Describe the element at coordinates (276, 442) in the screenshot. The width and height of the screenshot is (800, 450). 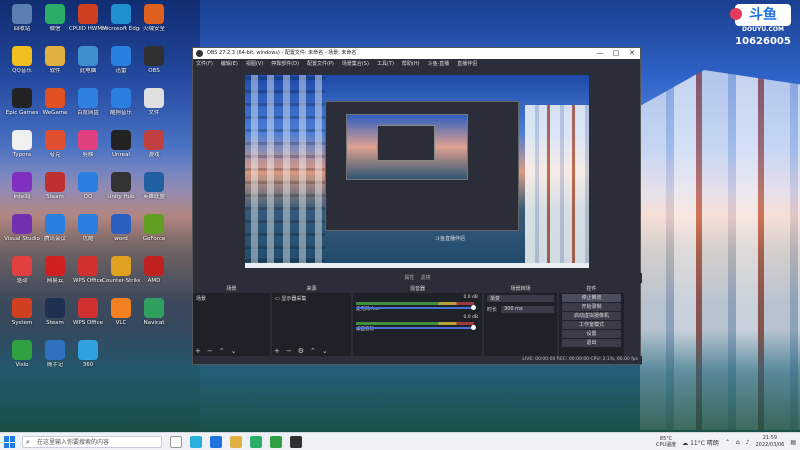
I see `app-taskbar-icon` at that location.